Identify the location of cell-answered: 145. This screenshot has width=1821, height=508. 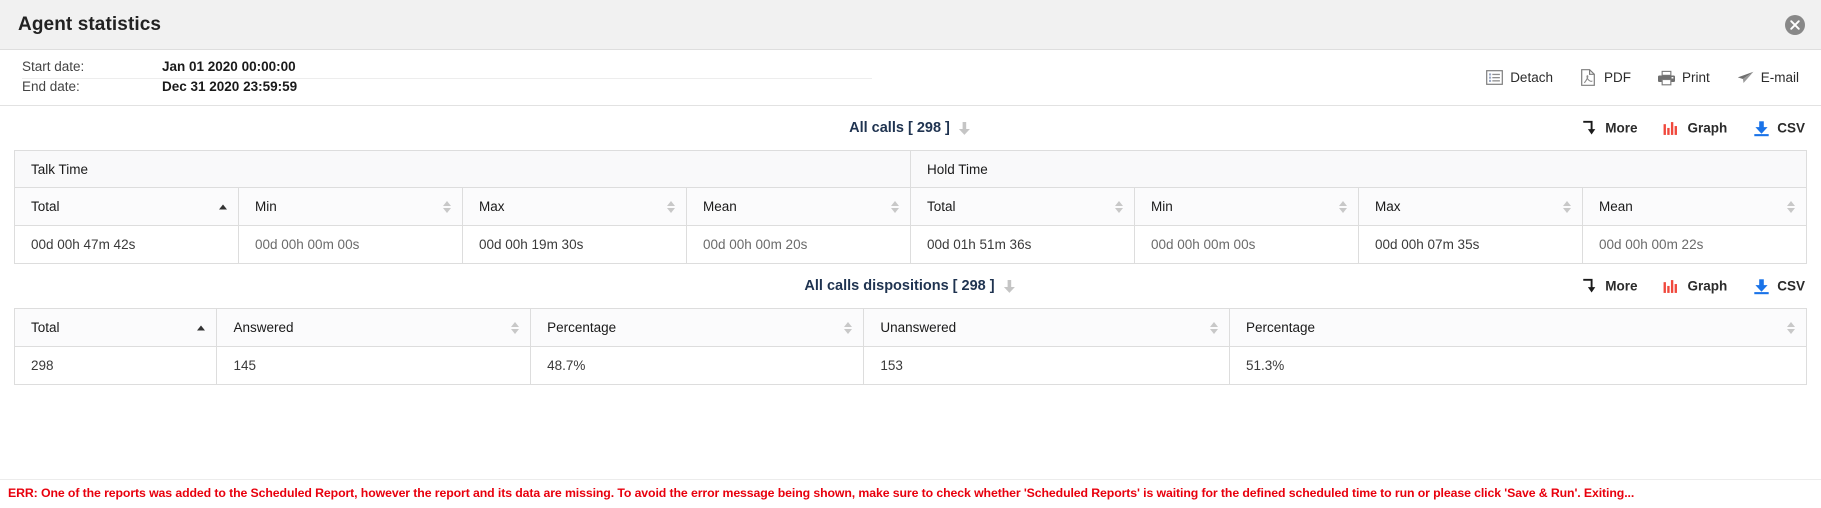
(374, 365).